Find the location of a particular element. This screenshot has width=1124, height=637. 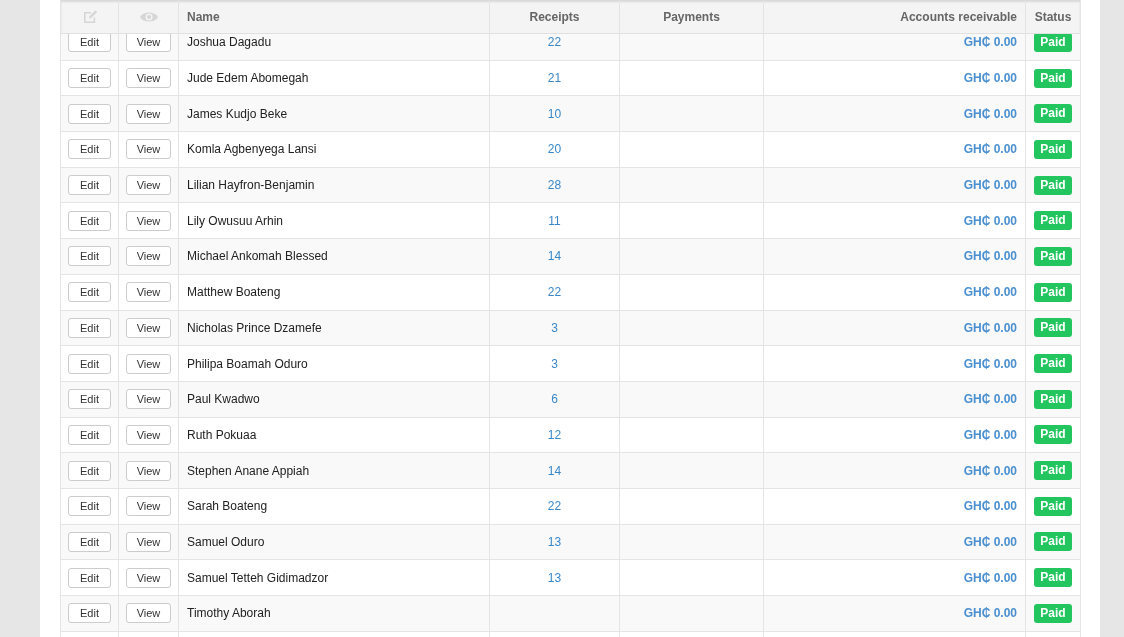

name-text: Philipa Boamah Oduro is located at coordinates (247, 363).